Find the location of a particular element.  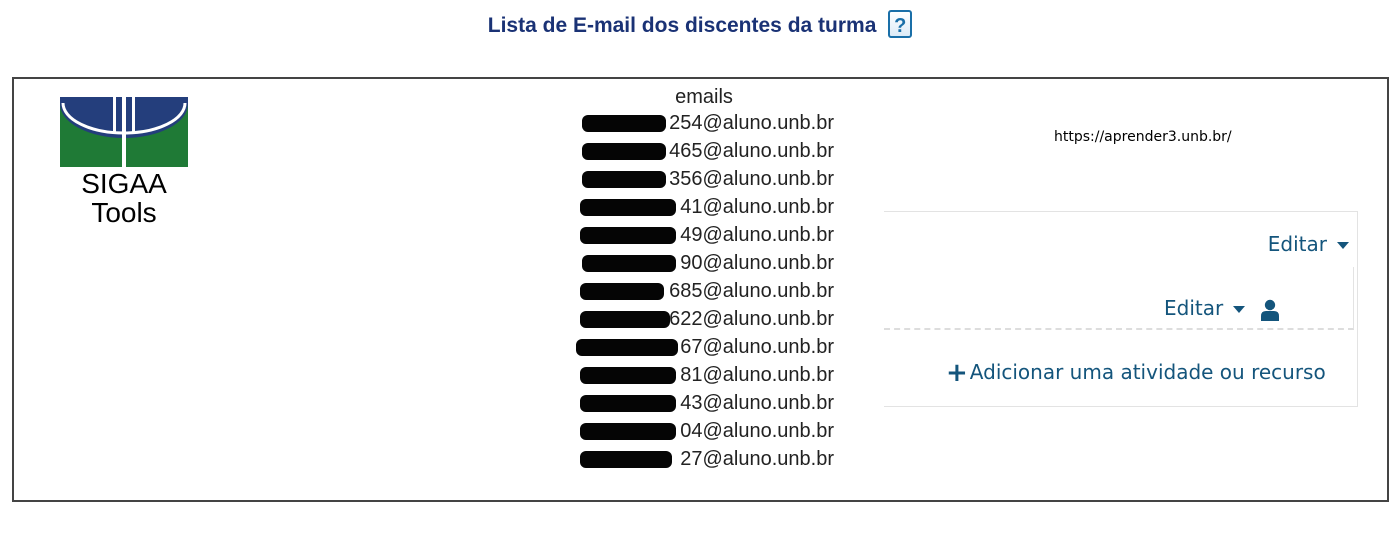

email-row: 04@aluno.unb.br is located at coordinates (704, 431).